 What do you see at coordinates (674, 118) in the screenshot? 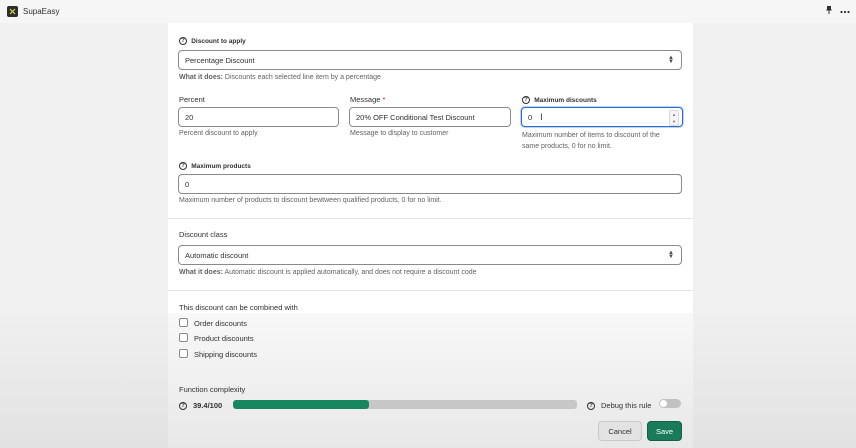
I see `number-stepper: ▲ ▼` at bounding box center [674, 118].